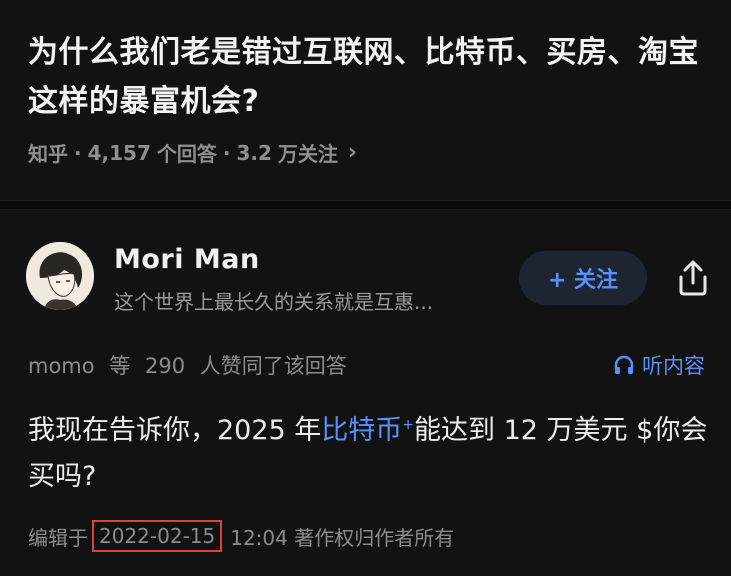 The width and height of the screenshot is (731, 576). What do you see at coordinates (254, 152) in the screenshot?
I see `follow-count: 3.2` at bounding box center [254, 152].